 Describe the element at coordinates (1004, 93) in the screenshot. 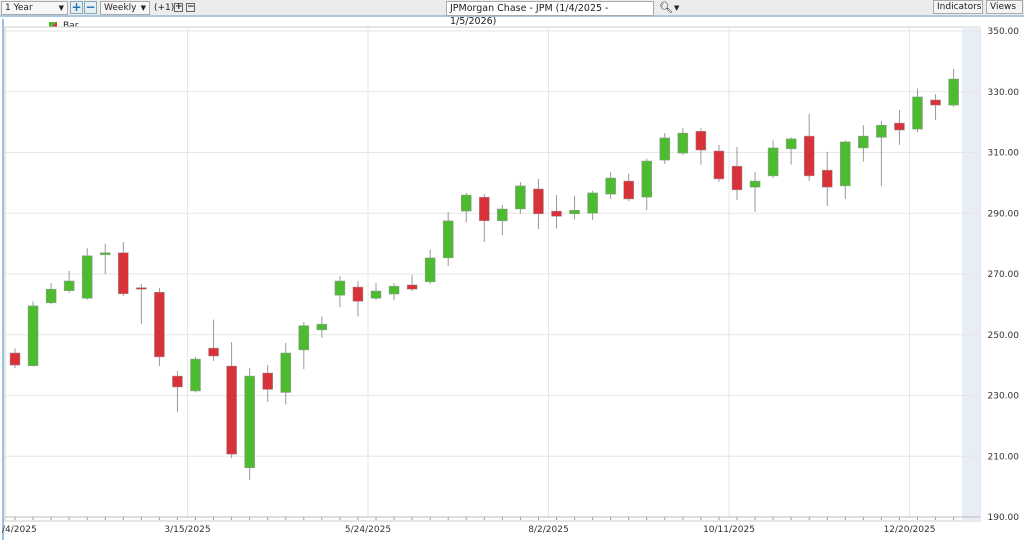

I see `y-tick-label: 330.00` at that location.